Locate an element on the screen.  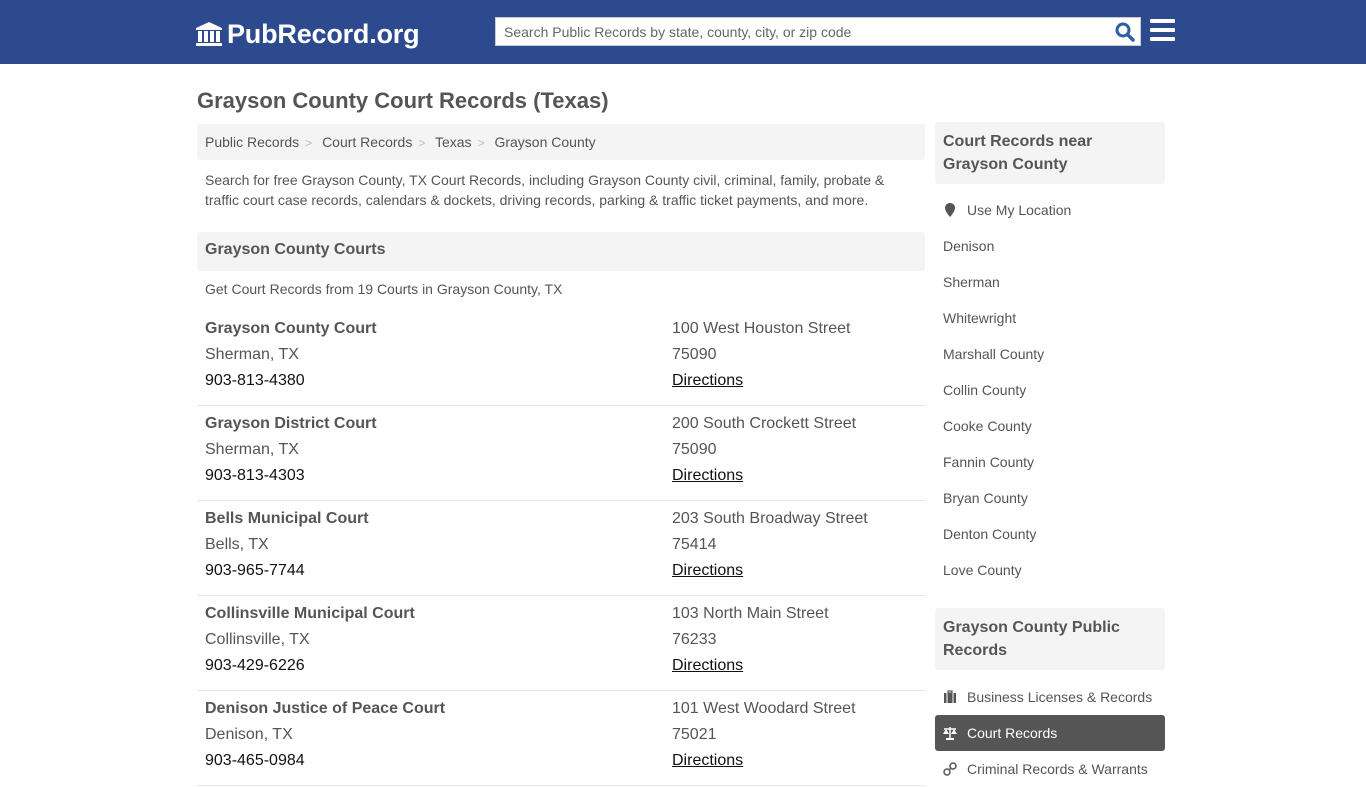
nearby-link: Marshall County is located at coordinates (1050, 354).